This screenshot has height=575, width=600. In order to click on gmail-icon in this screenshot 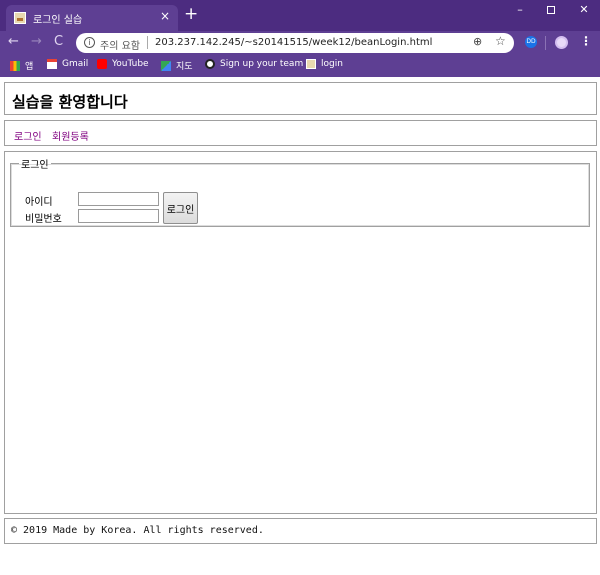, I will do `click(52, 64)`.